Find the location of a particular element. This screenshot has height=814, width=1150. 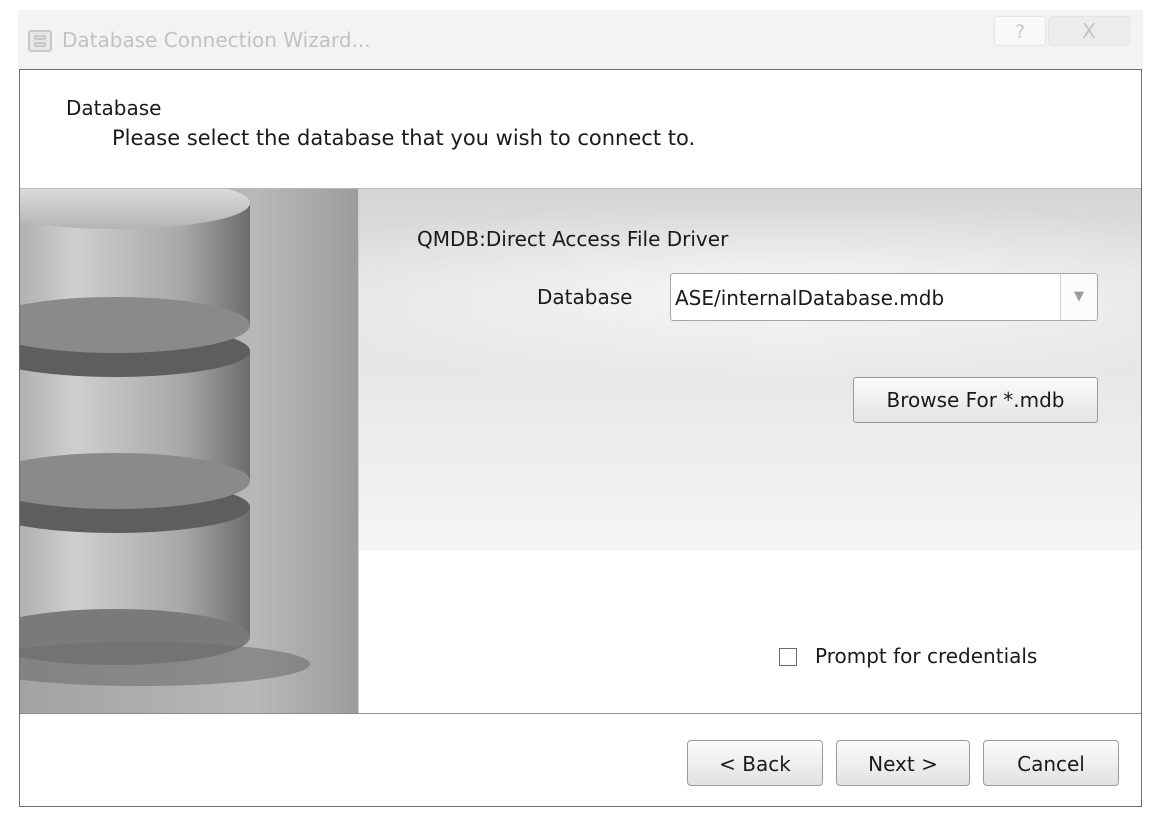

back-button: < Back is located at coordinates (755, 763).